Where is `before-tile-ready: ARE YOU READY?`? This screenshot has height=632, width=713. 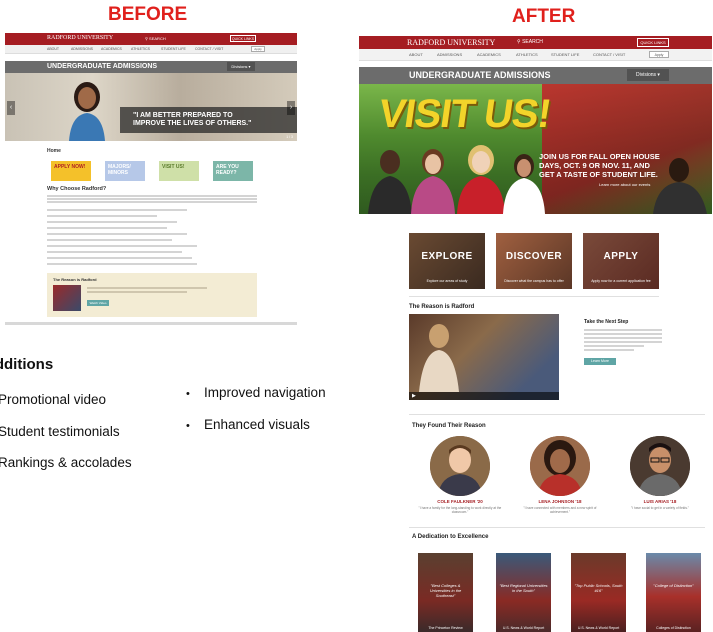 before-tile-ready: ARE YOU READY? is located at coordinates (233, 171).